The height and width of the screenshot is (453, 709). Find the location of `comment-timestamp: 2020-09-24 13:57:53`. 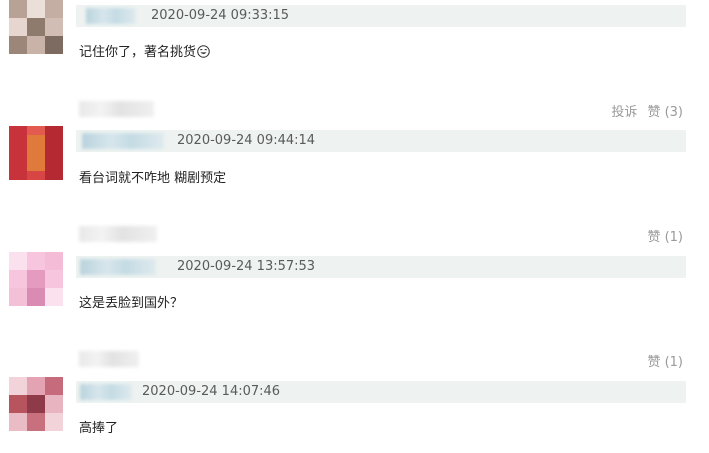

comment-timestamp: 2020-09-24 13:57:53 is located at coordinates (246, 266).